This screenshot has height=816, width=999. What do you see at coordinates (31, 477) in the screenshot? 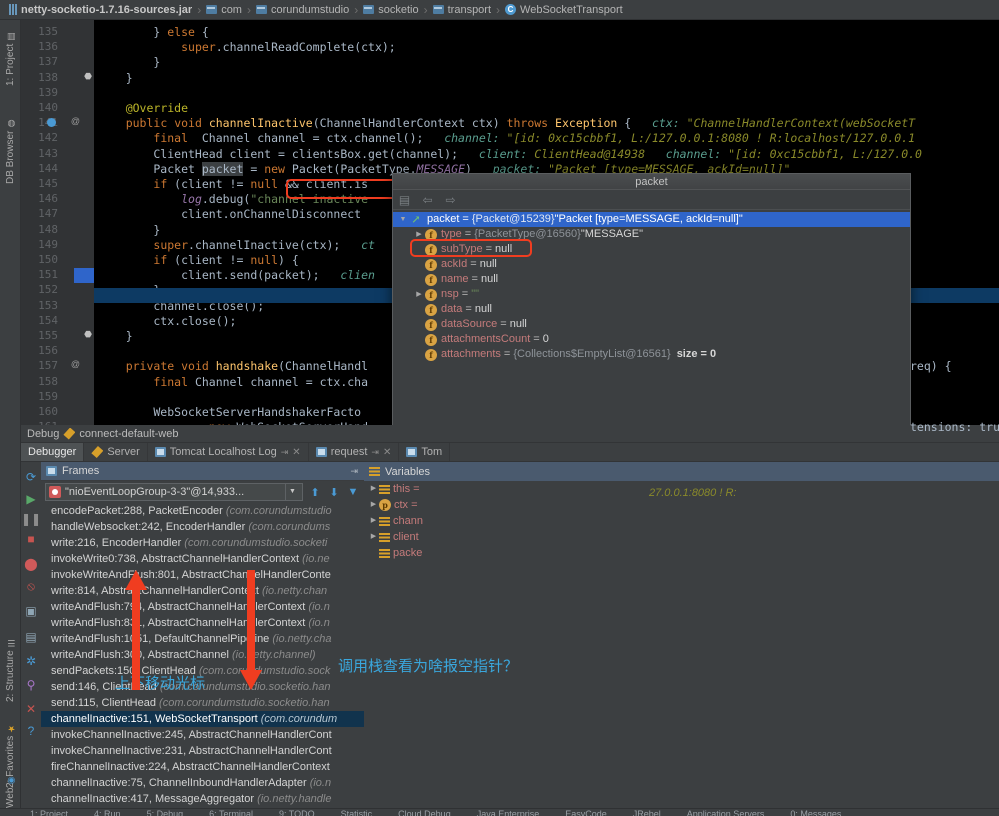
I see `rerun-icon: ⟳` at bounding box center [31, 477].